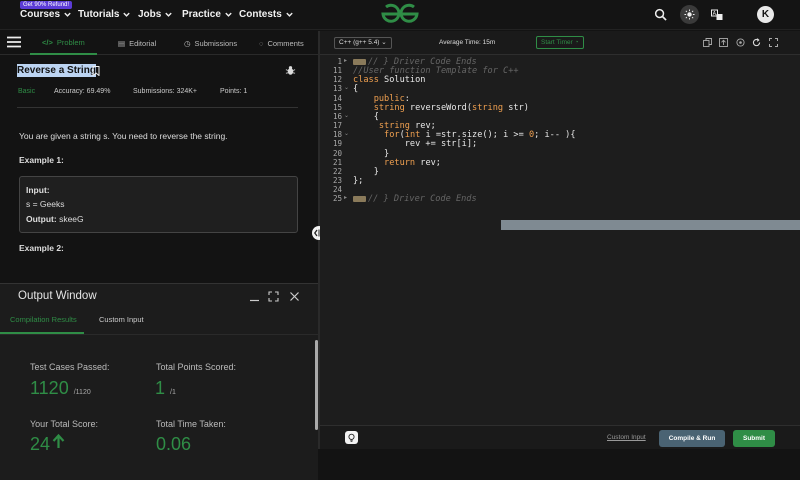 This screenshot has height=480, width=800. I want to click on tab-compilation-results: Compilation Results, so click(43, 319).